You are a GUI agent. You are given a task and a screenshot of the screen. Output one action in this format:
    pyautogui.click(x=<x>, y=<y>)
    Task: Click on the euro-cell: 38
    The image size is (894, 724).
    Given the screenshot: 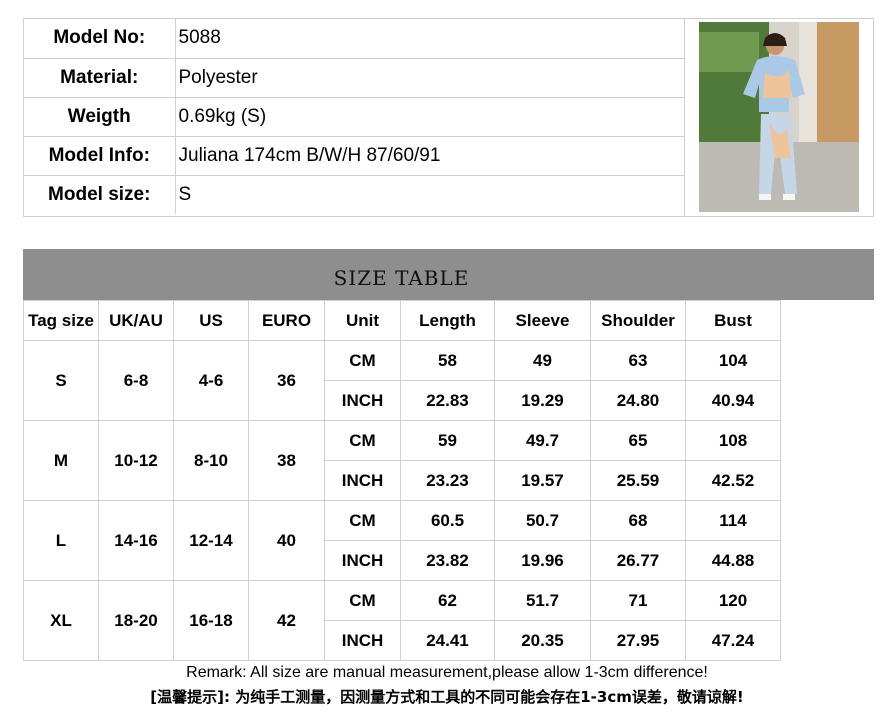 What is the action you would take?
    pyautogui.click(x=286, y=460)
    